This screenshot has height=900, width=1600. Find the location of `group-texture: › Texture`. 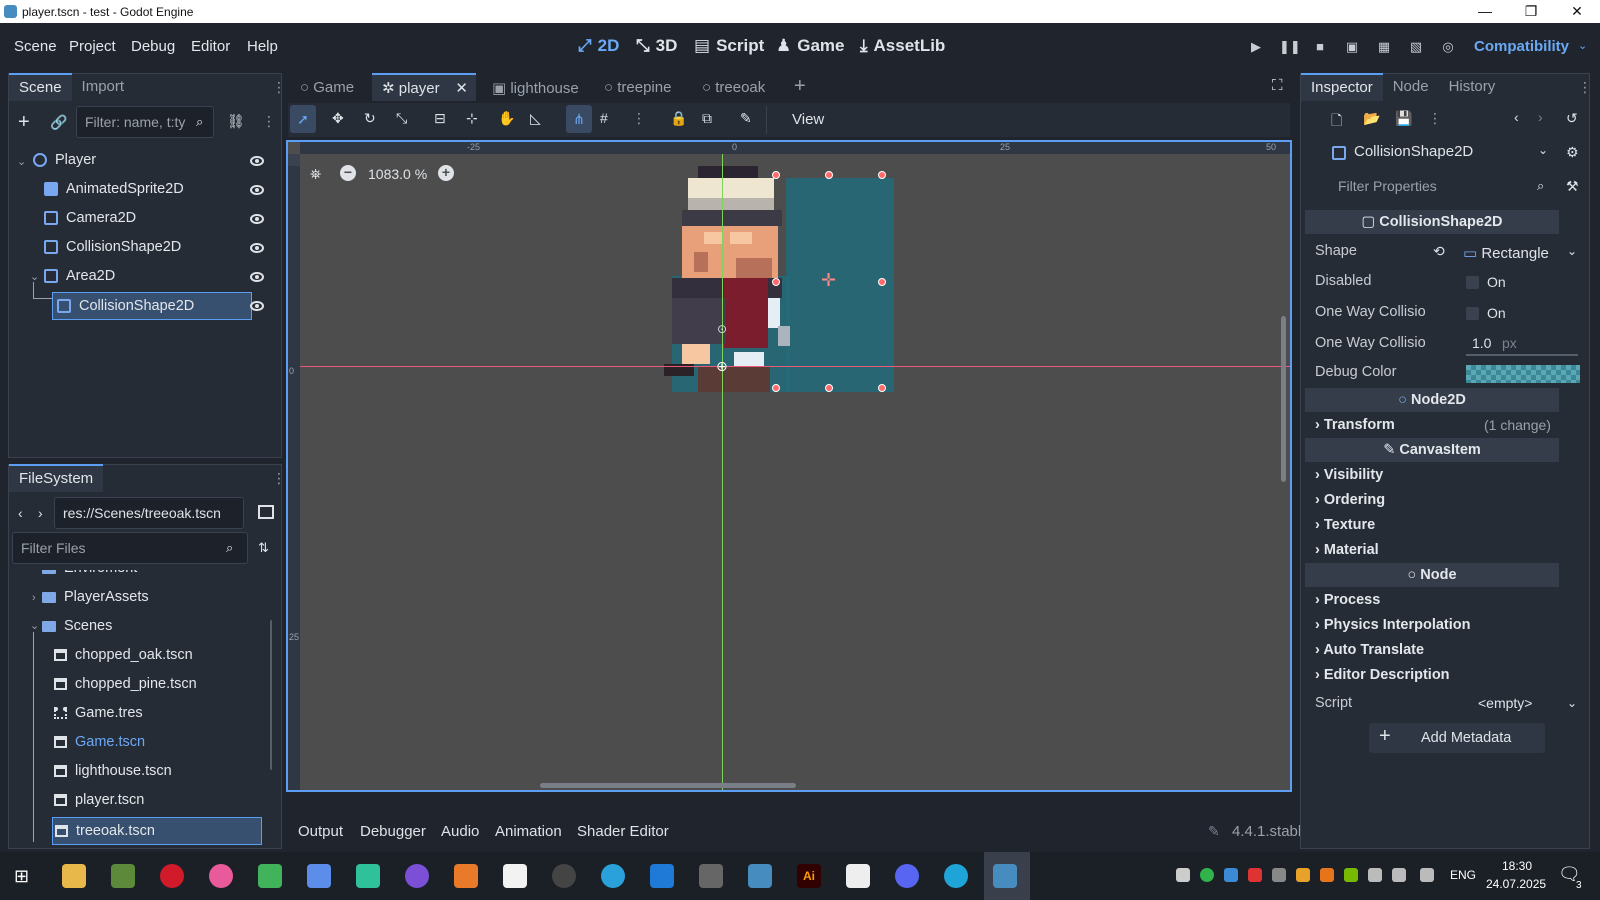

group-texture: › Texture is located at coordinates (1345, 525).